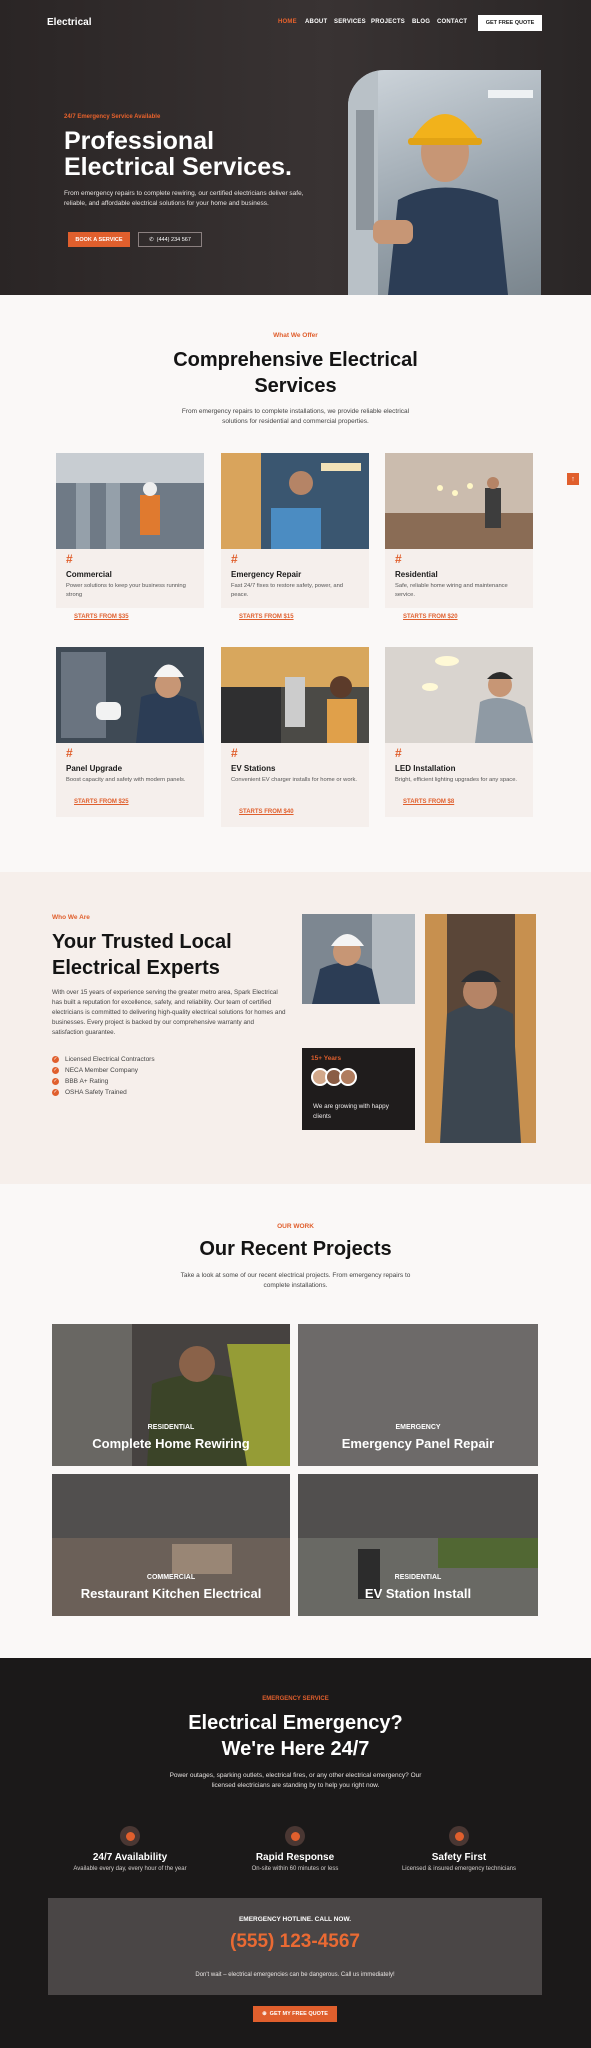 The image size is (591, 2048). I want to click on hero-eyebrow: 24/7 Emergency Service Available, so click(112, 117).